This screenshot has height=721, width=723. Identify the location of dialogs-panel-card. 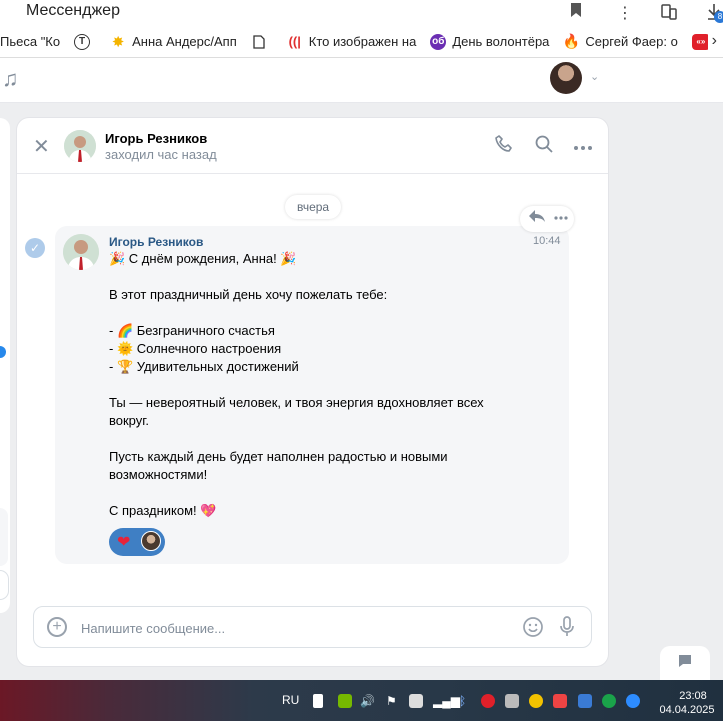
(4, 537).